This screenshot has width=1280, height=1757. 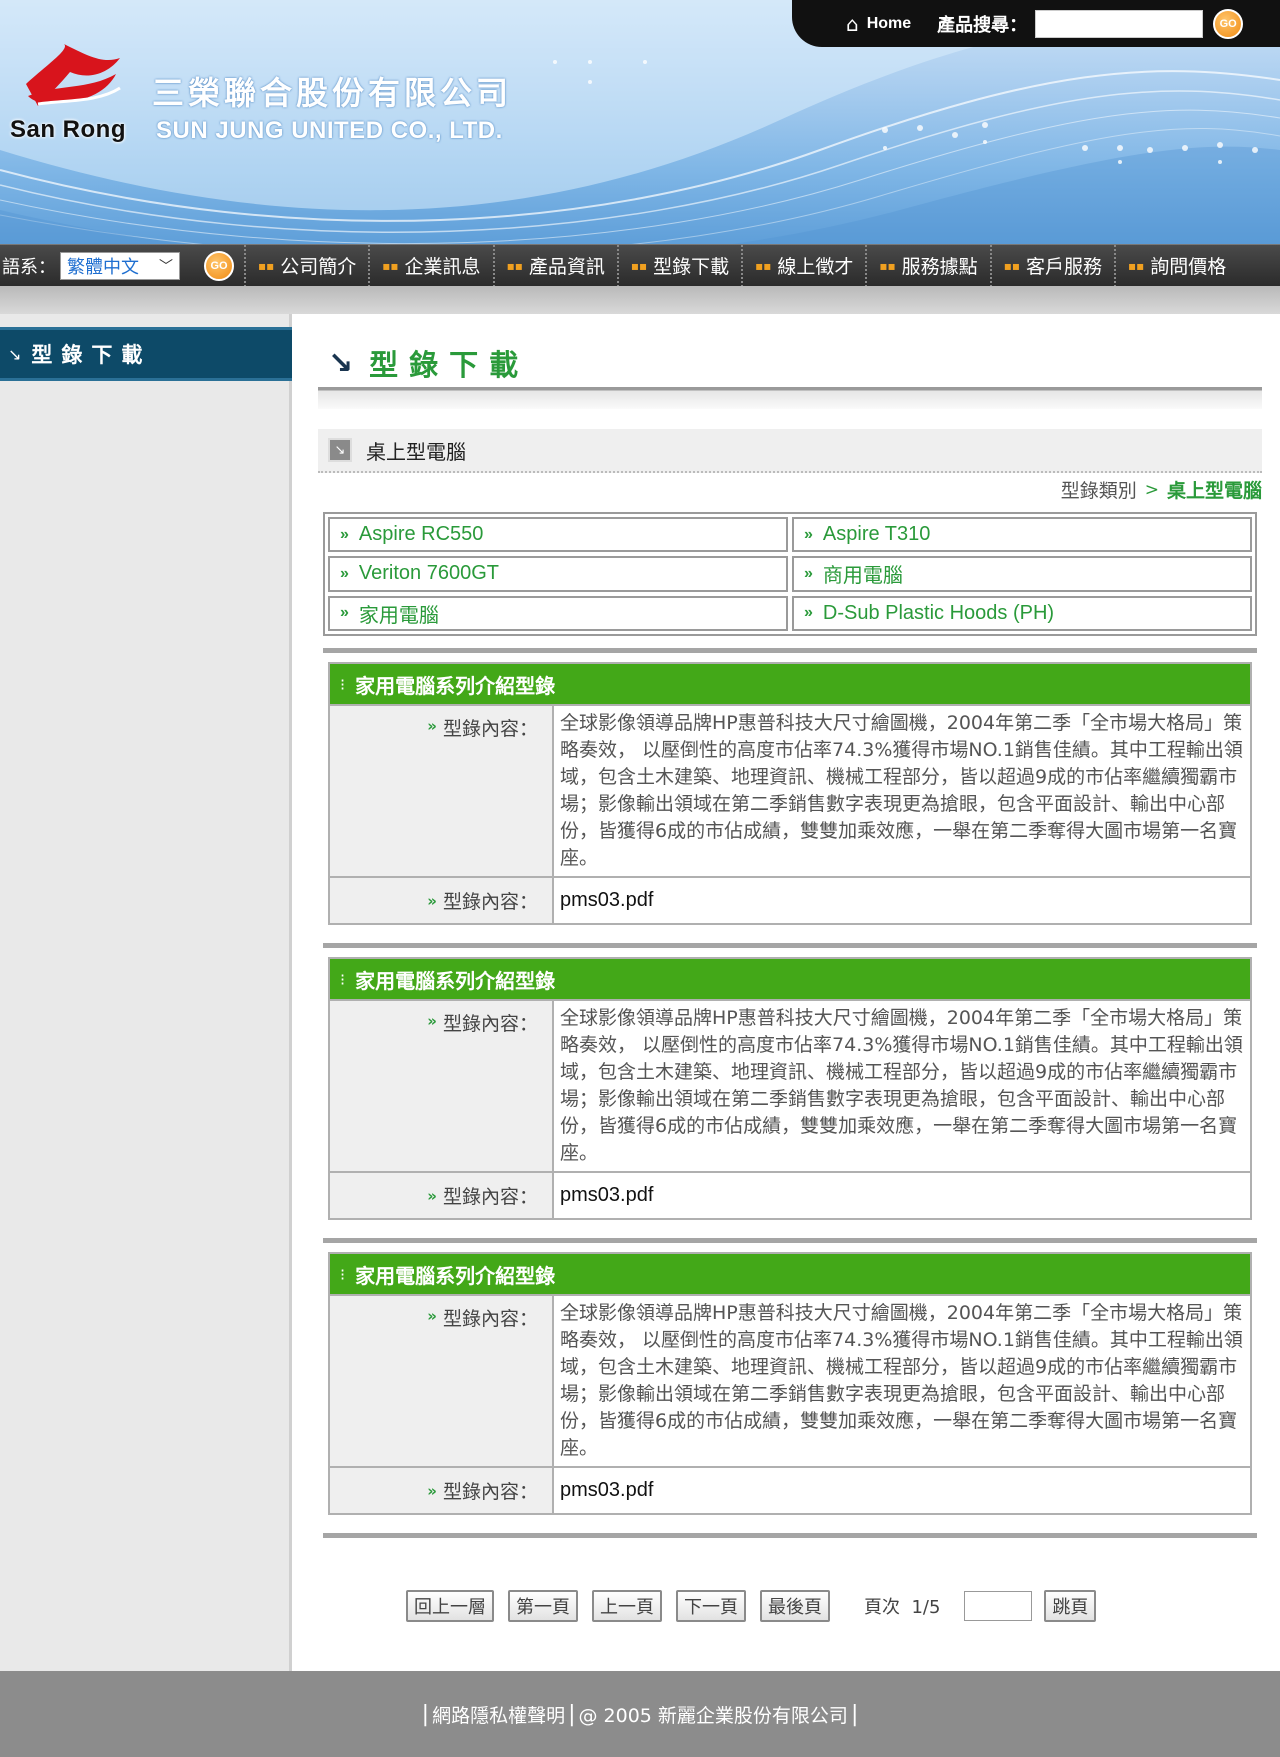 What do you see at coordinates (758, 1606) in the screenshot?
I see `pagination: 回上一層 第一頁 上一頁 下一頁 最後頁 頁次 1/5 跳頁` at bounding box center [758, 1606].